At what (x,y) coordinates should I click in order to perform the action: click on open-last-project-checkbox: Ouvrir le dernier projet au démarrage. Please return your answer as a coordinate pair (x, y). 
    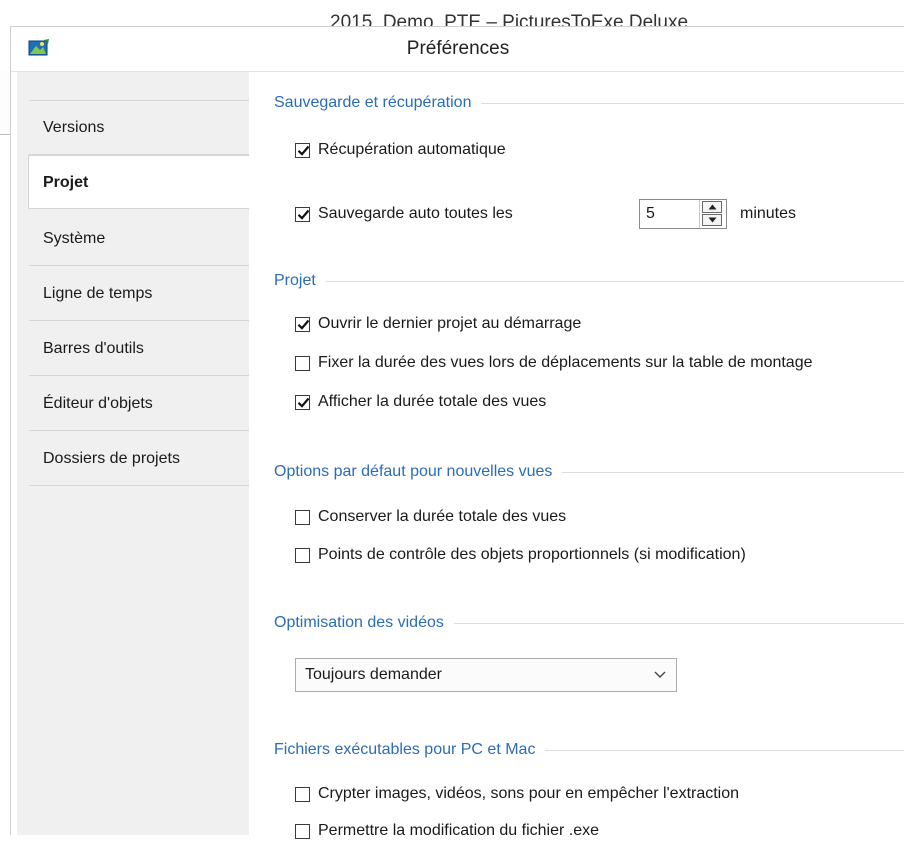
    Looking at the image, I should click on (438, 324).